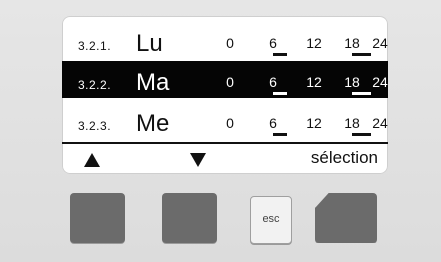 The image size is (441, 262). I want to click on softkey-button-up, so click(97, 218).